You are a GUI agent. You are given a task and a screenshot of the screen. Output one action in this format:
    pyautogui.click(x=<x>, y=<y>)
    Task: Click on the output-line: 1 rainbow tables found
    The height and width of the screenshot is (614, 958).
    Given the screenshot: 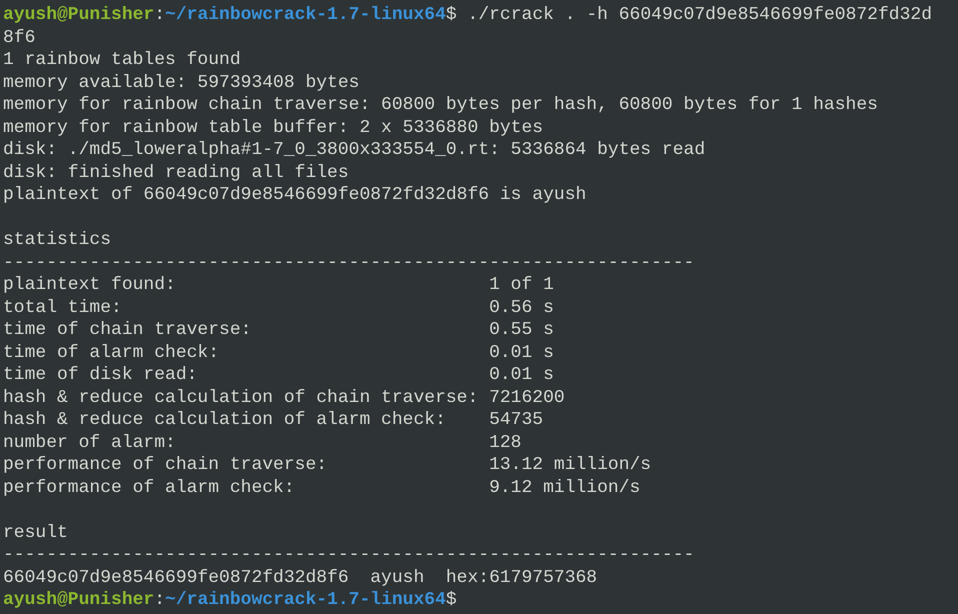 What is the action you would take?
    pyautogui.click(x=122, y=60)
    